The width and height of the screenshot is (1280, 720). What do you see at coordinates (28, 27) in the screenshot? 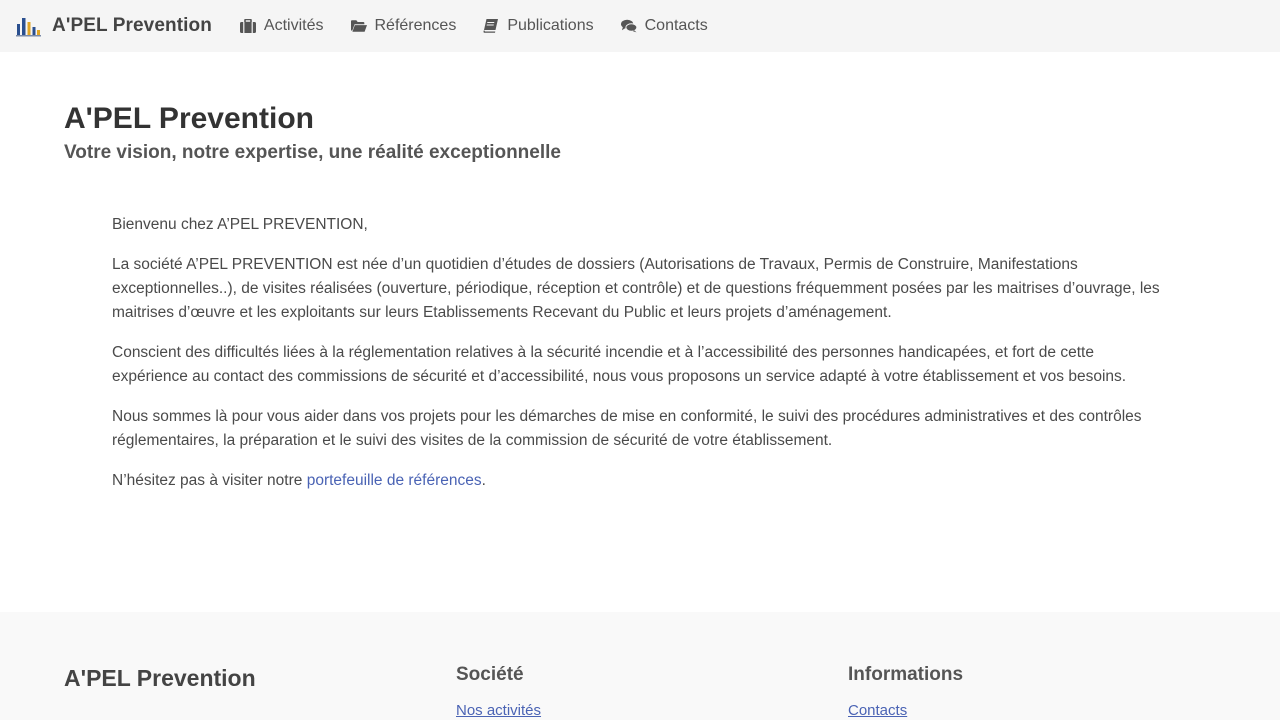
I see `building-chart-logo` at bounding box center [28, 27].